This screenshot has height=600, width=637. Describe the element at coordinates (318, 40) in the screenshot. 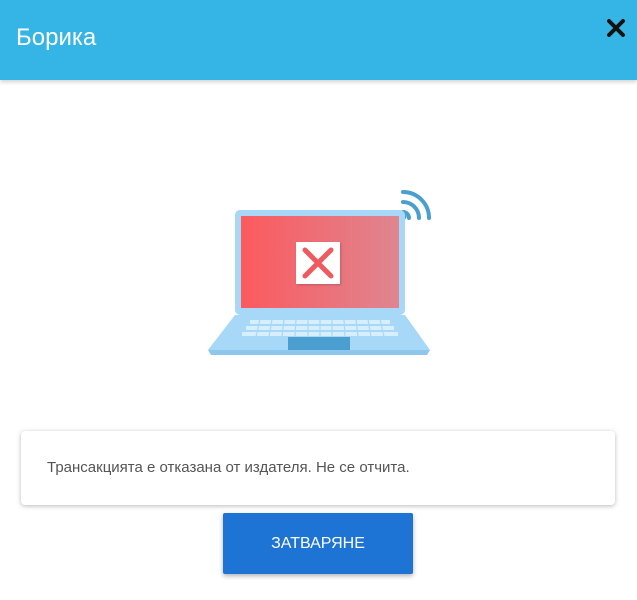

I see `dialog-header: Борика` at that location.